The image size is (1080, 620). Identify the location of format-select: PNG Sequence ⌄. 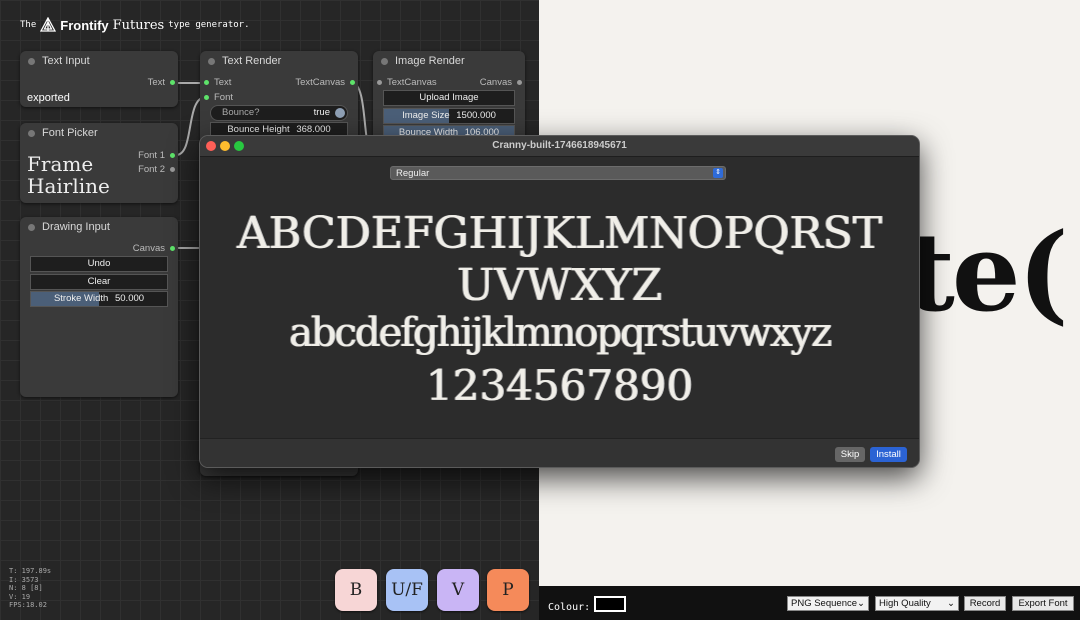
(828, 603).